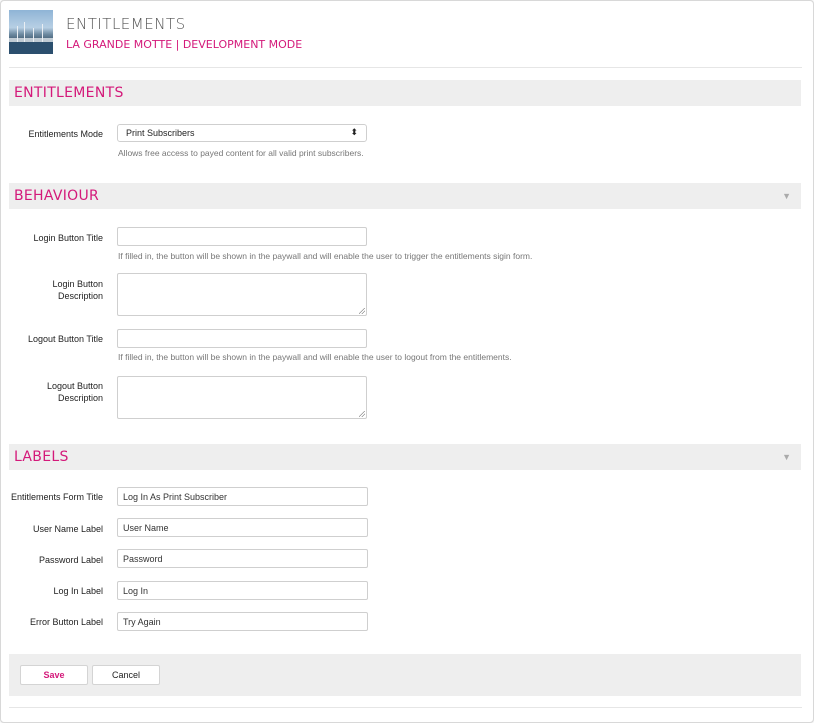 Image resolution: width=814 pixels, height=723 pixels. I want to click on section-header-entitlements: ENTITLEMENTS, so click(405, 93).